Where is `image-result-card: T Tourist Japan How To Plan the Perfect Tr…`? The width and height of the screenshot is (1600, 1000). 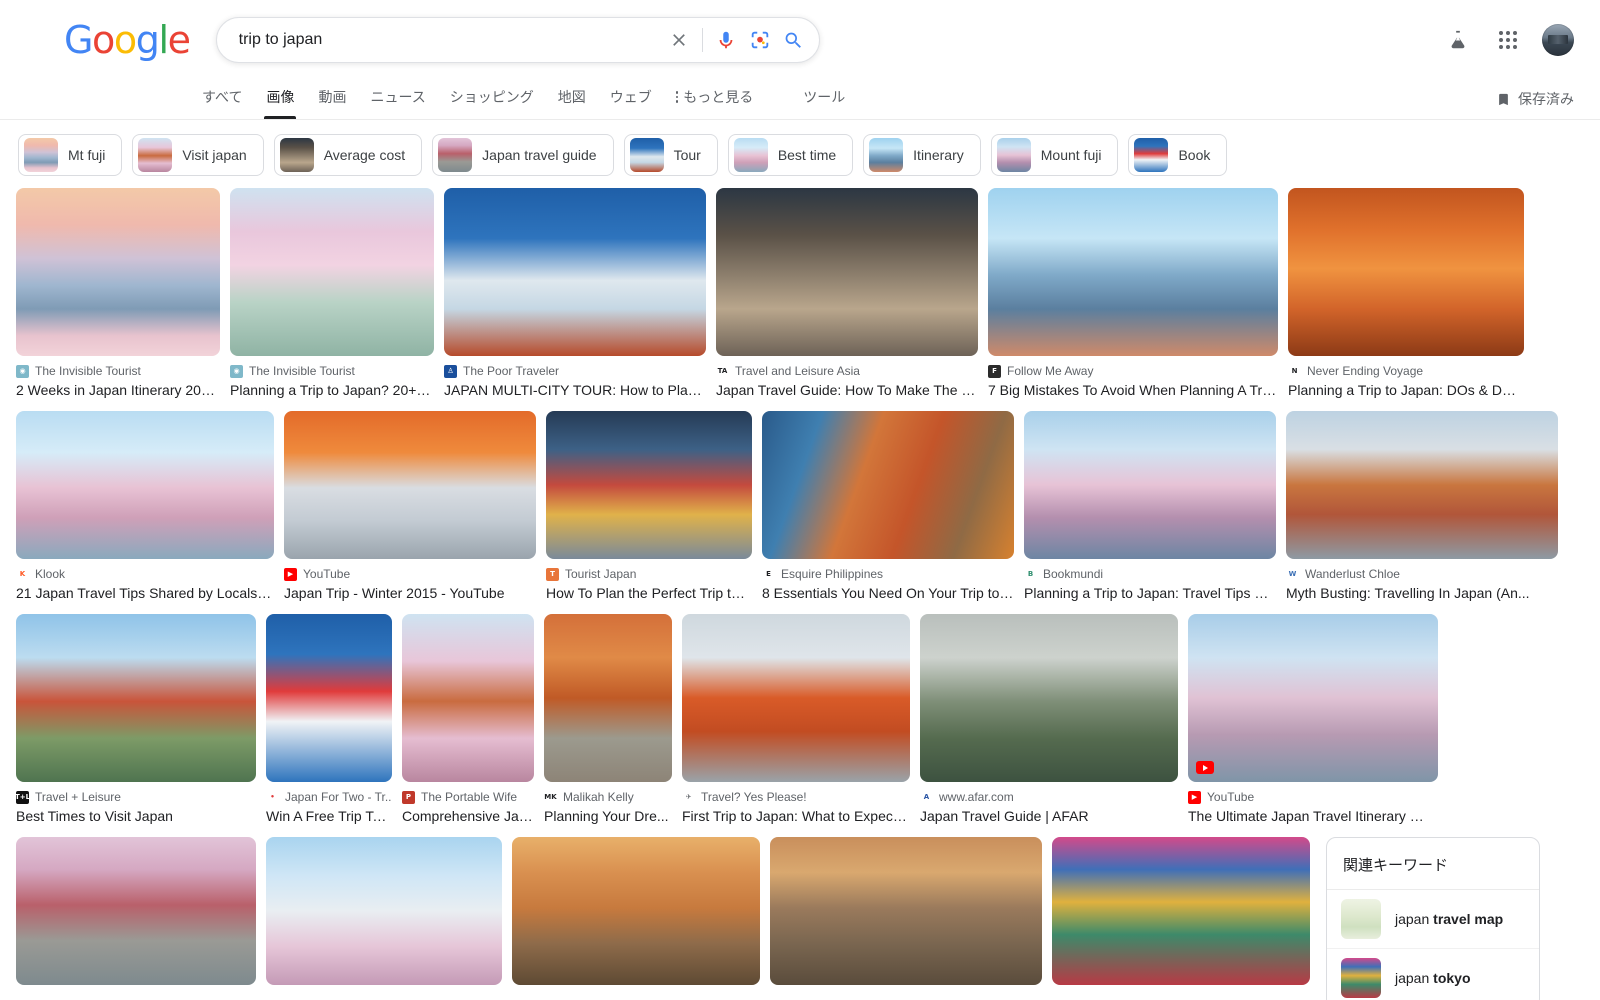
image-result-card: T Tourist Japan How To Plan the Perfect Tr… is located at coordinates (649, 506).